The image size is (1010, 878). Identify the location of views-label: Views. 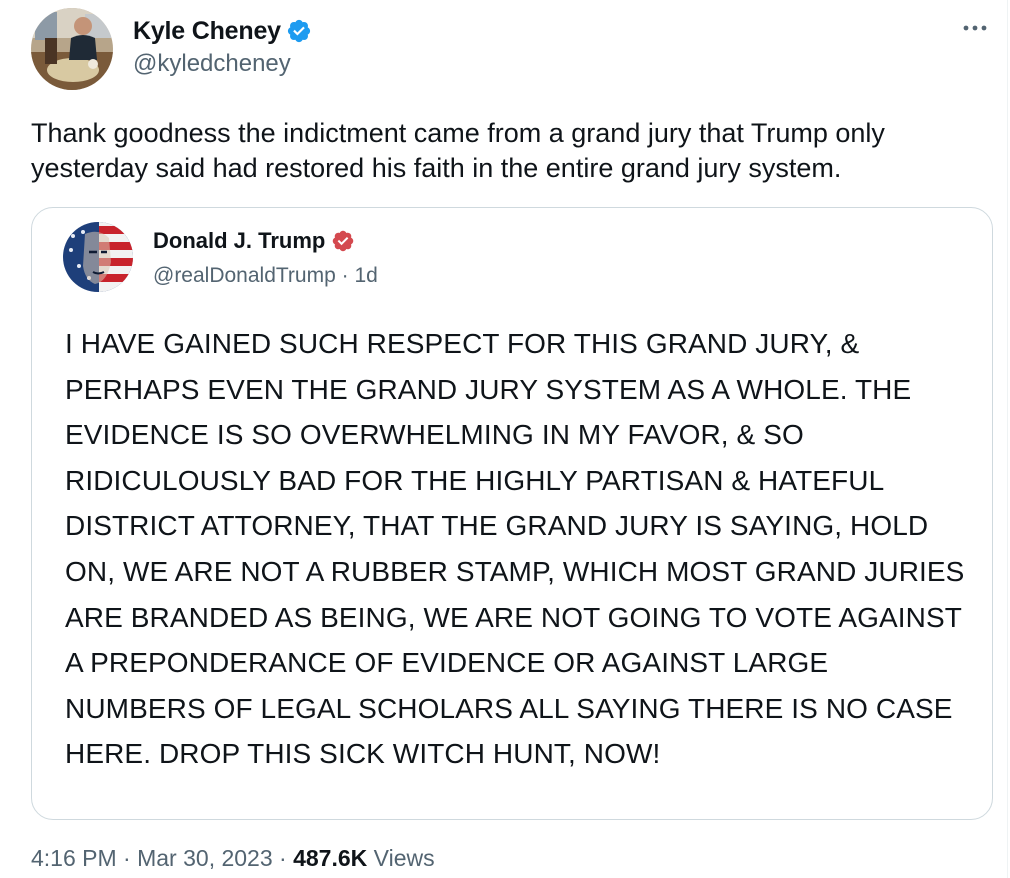
(404, 858).